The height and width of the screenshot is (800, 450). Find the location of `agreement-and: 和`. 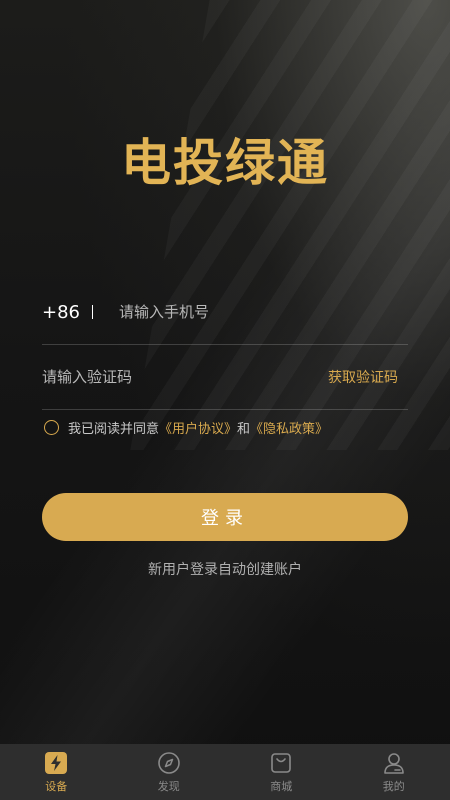

agreement-and: 和 is located at coordinates (244, 429).